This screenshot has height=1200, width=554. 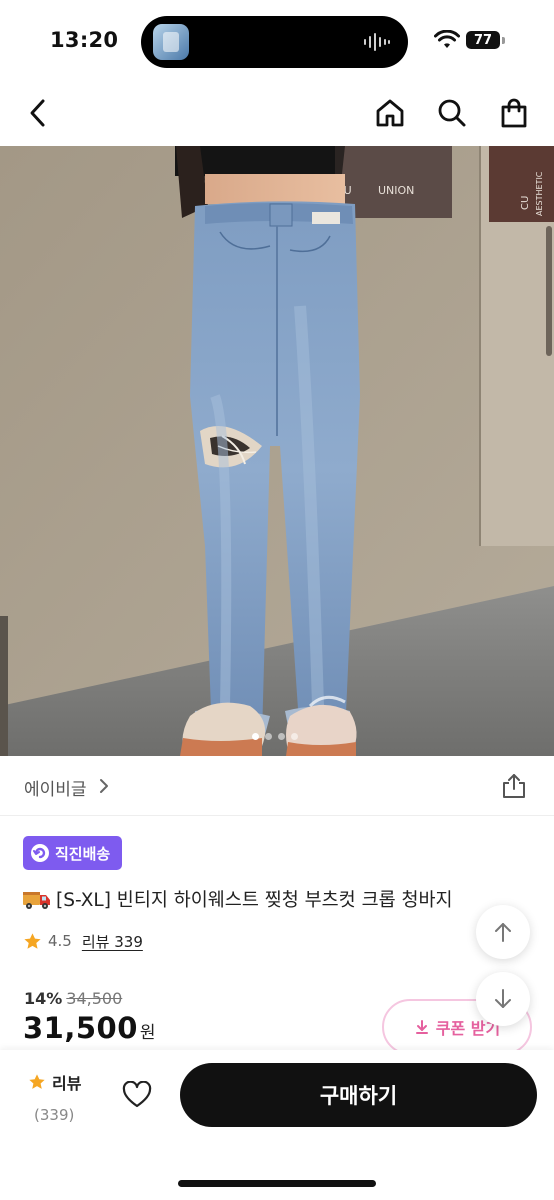 What do you see at coordinates (539, 193) in the screenshot?
I see `sign-text-4: AESTHETIC` at bounding box center [539, 193].